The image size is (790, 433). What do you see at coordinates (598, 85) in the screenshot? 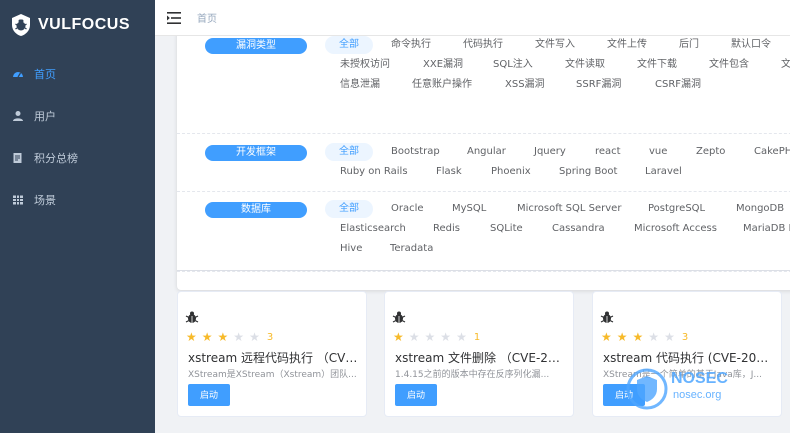
I see `tag-item: SSRF漏洞` at bounding box center [598, 85].